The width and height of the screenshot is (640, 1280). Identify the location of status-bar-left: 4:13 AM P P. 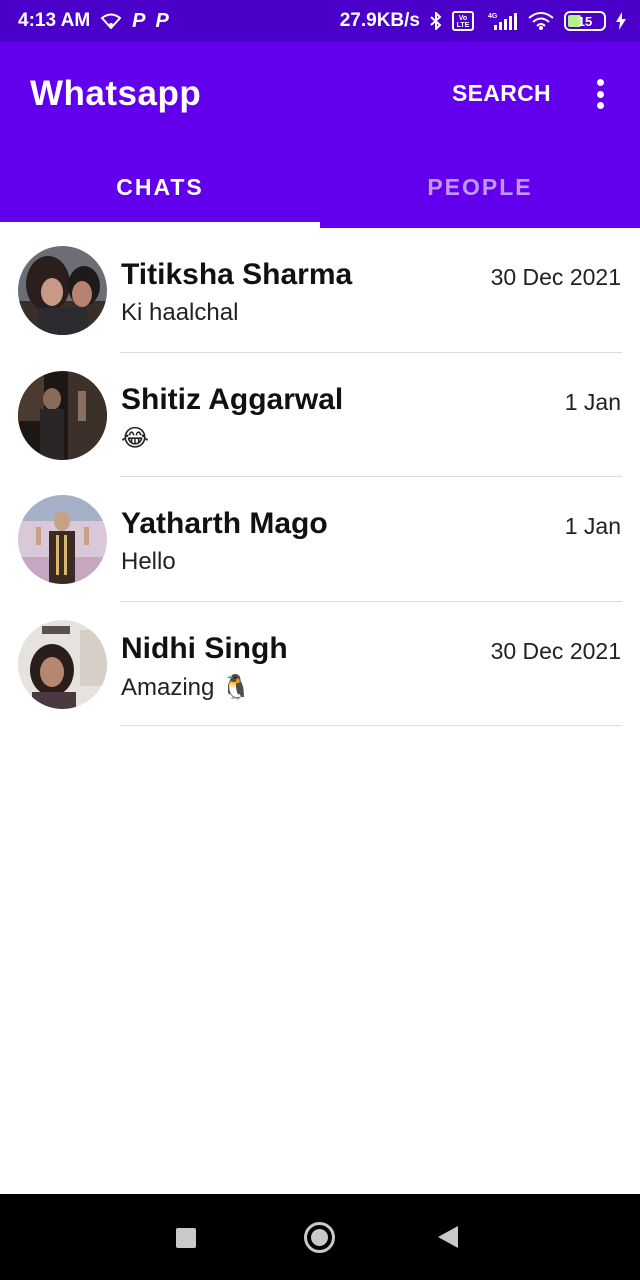
(93, 21).